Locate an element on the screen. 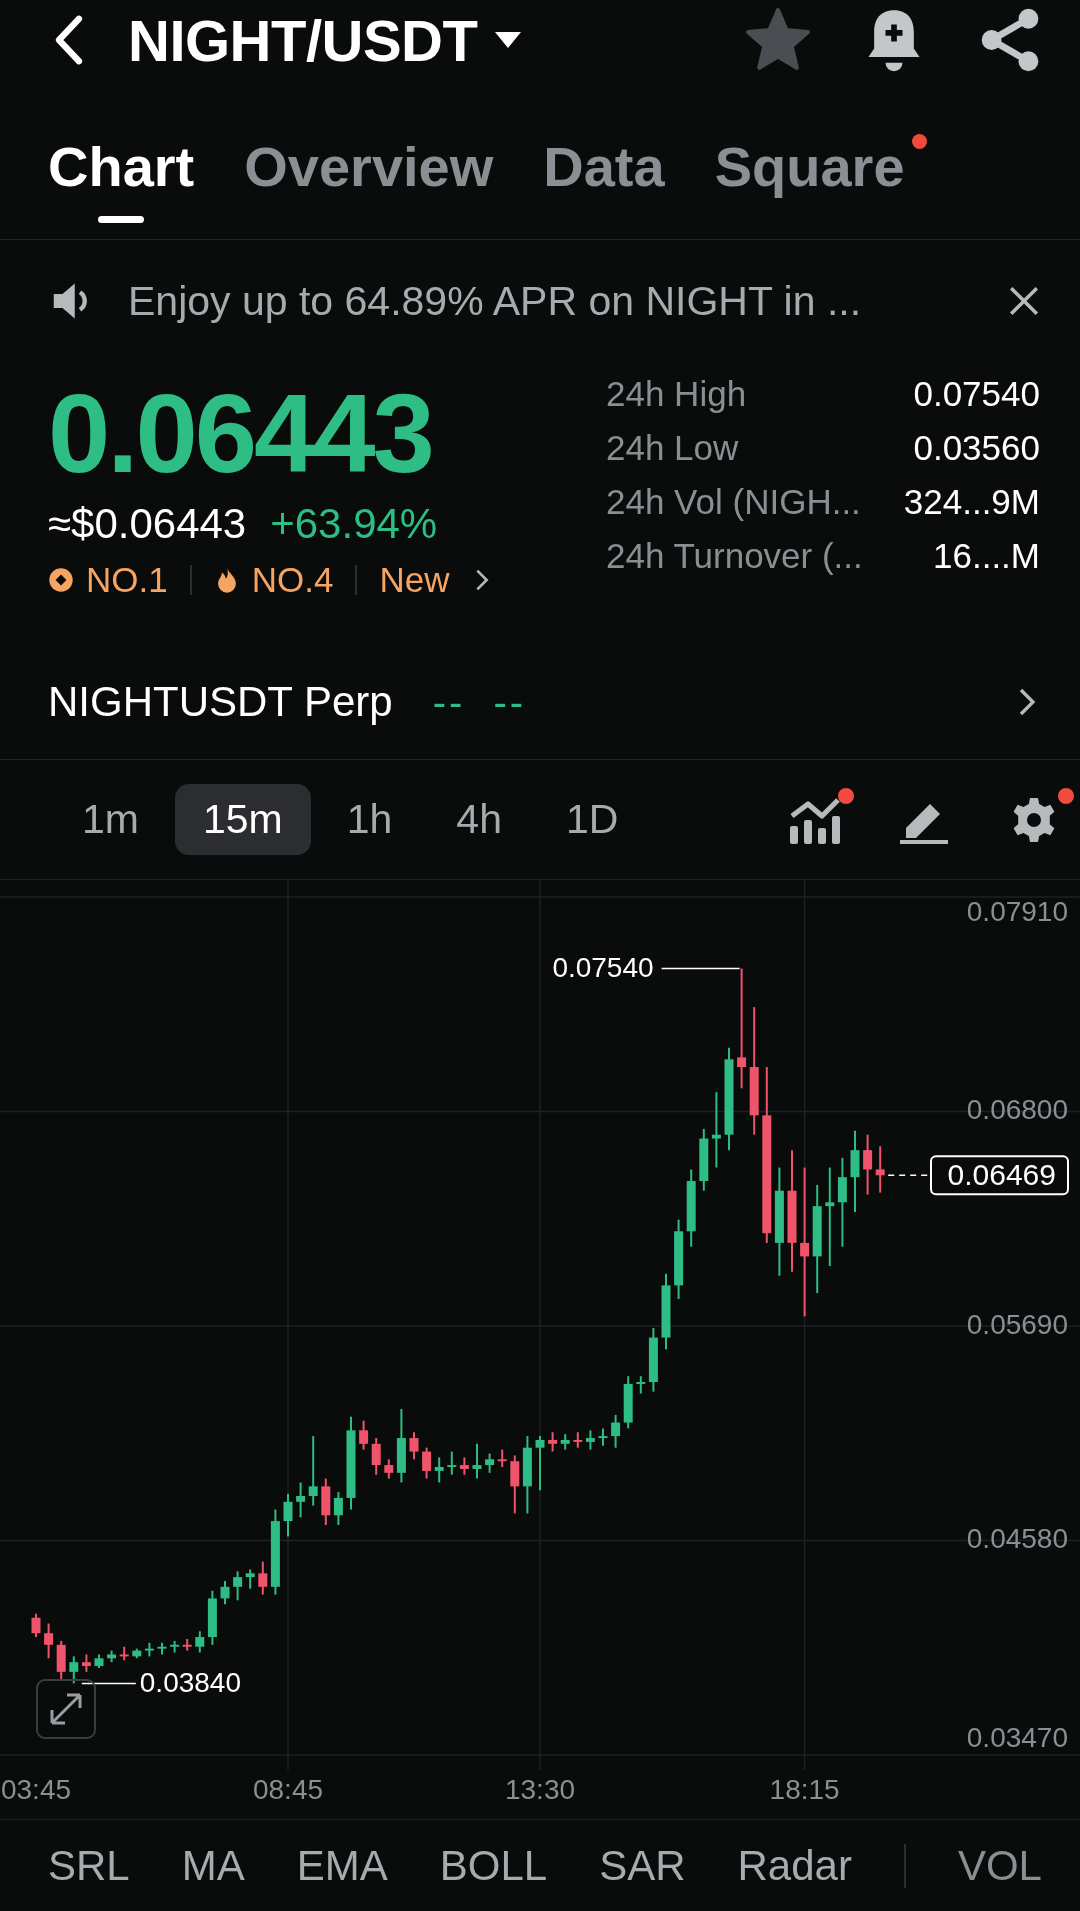 This screenshot has height=1911, width=1080. timeframe-tab: 15m is located at coordinates (242, 819).